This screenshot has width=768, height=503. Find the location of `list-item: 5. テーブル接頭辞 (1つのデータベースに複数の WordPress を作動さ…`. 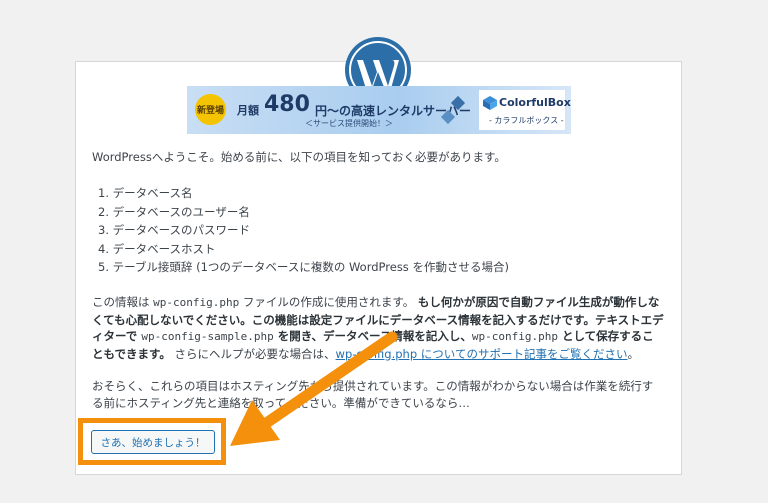

list-item: 5. テーブル接頭辞 (1つのデータベースに複数の WordPress を作動さ… is located at coordinates (303, 267).